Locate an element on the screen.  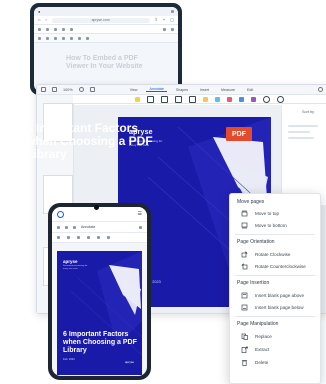
tab-shapes: Shapes is located at coordinates (182, 90).